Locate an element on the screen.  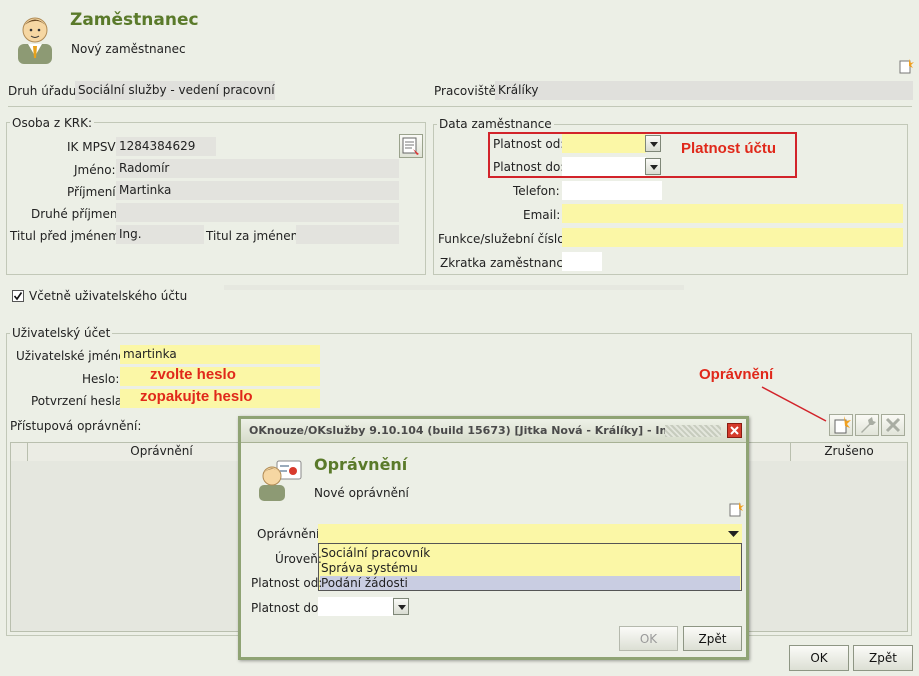
include-account-label: Včetně uživatelského účtu is located at coordinates (108, 296).